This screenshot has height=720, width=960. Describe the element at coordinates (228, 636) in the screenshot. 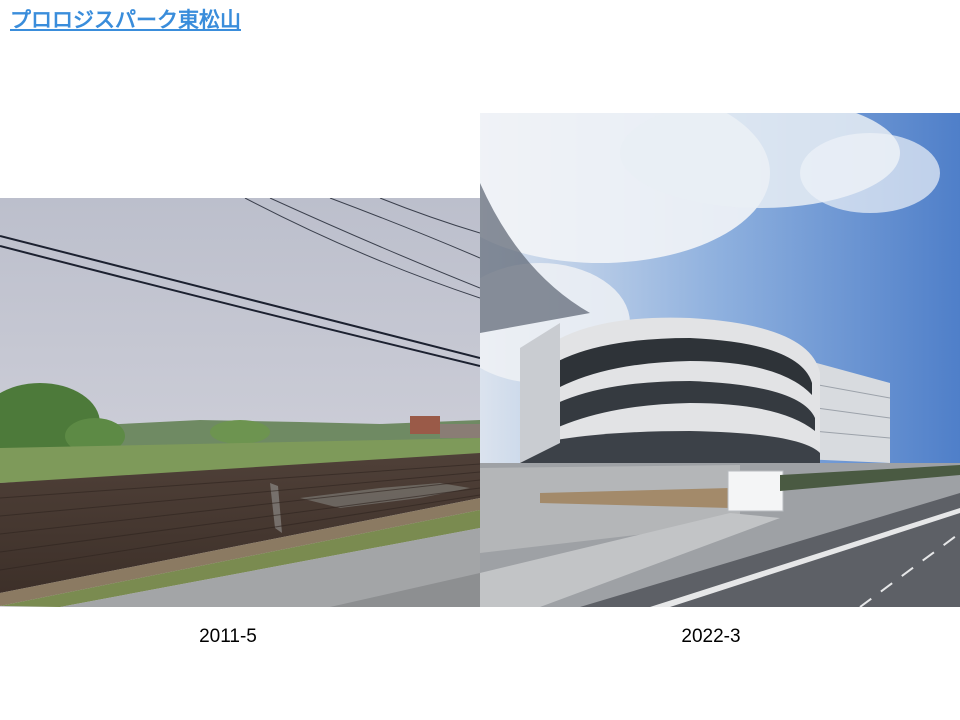

I see `caption-2011-5: 2011-5` at that location.